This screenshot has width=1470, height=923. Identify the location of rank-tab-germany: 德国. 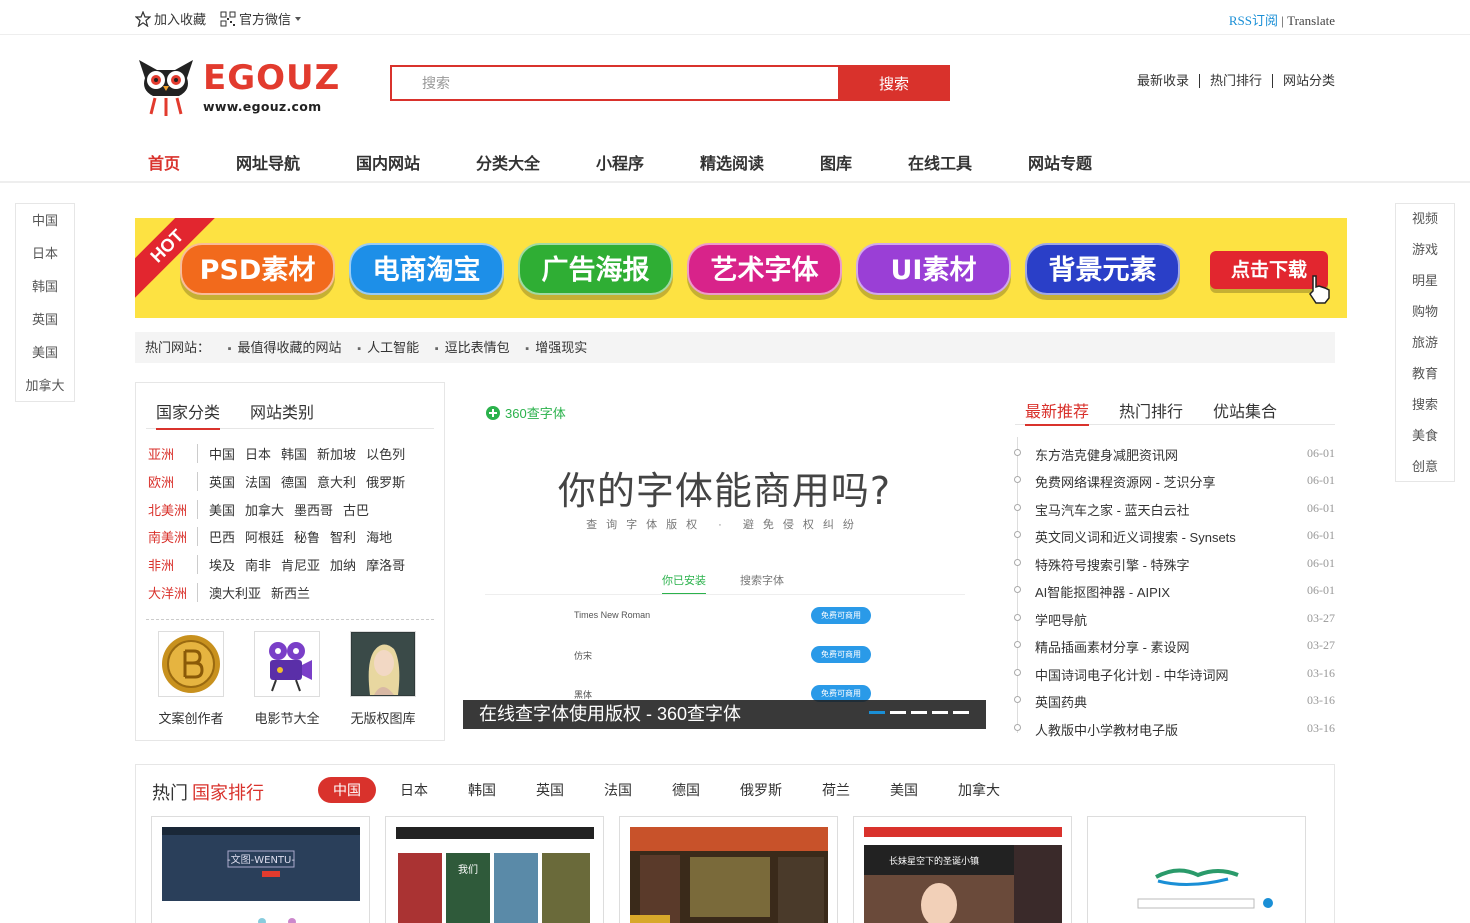
(686, 790).